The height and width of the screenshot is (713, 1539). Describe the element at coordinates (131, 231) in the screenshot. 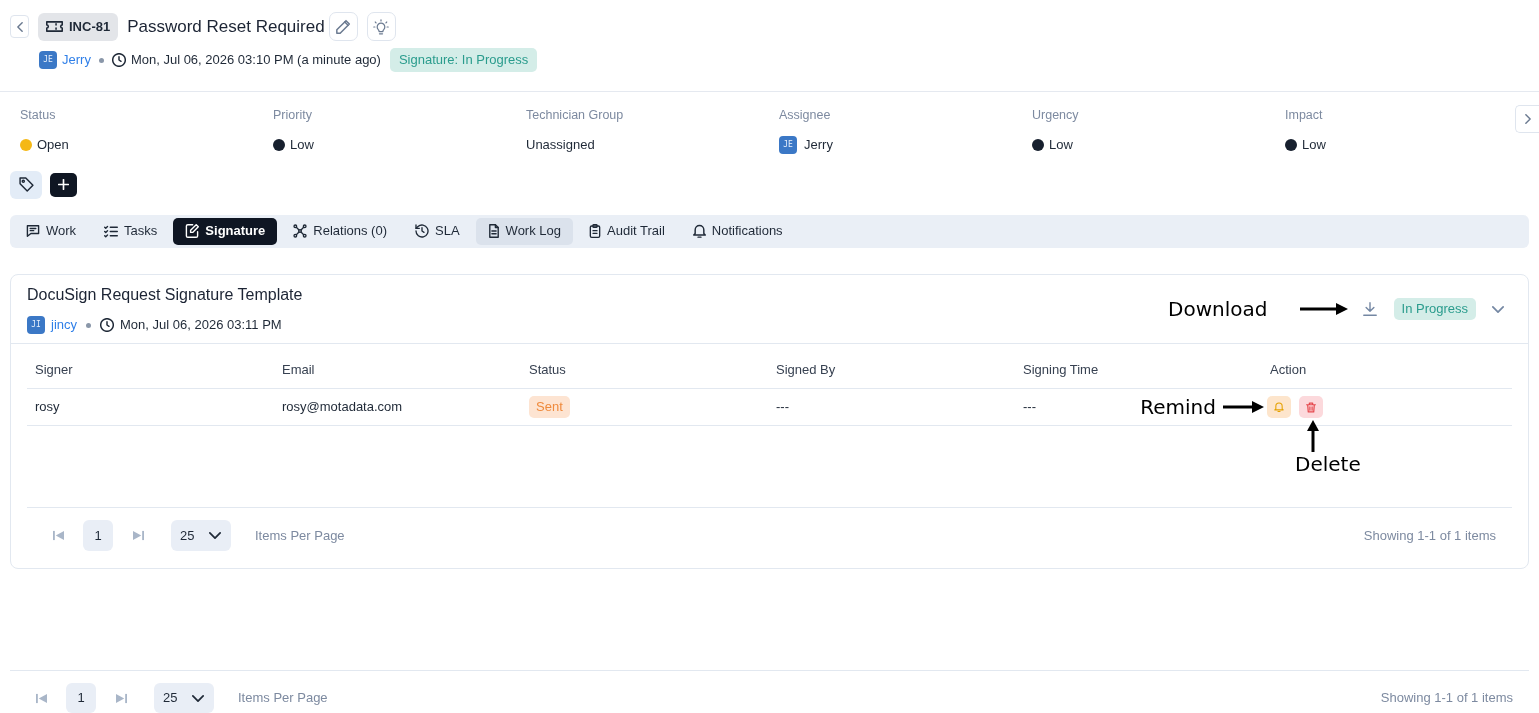

I see `tab: Tasks` at that location.